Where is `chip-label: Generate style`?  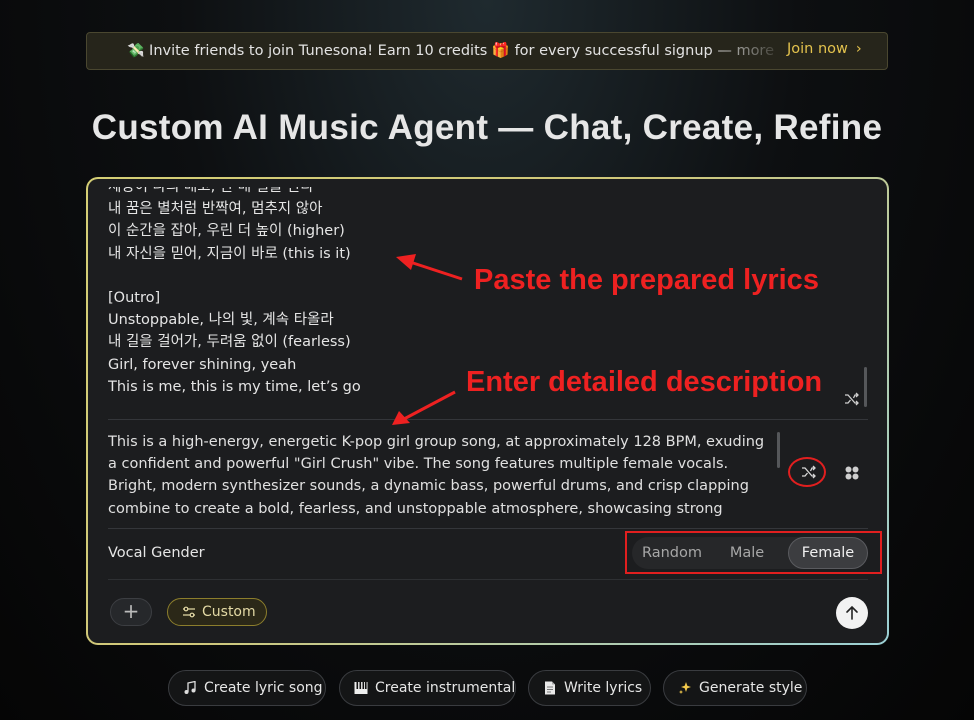 chip-label: Generate style is located at coordinates (751, 688).